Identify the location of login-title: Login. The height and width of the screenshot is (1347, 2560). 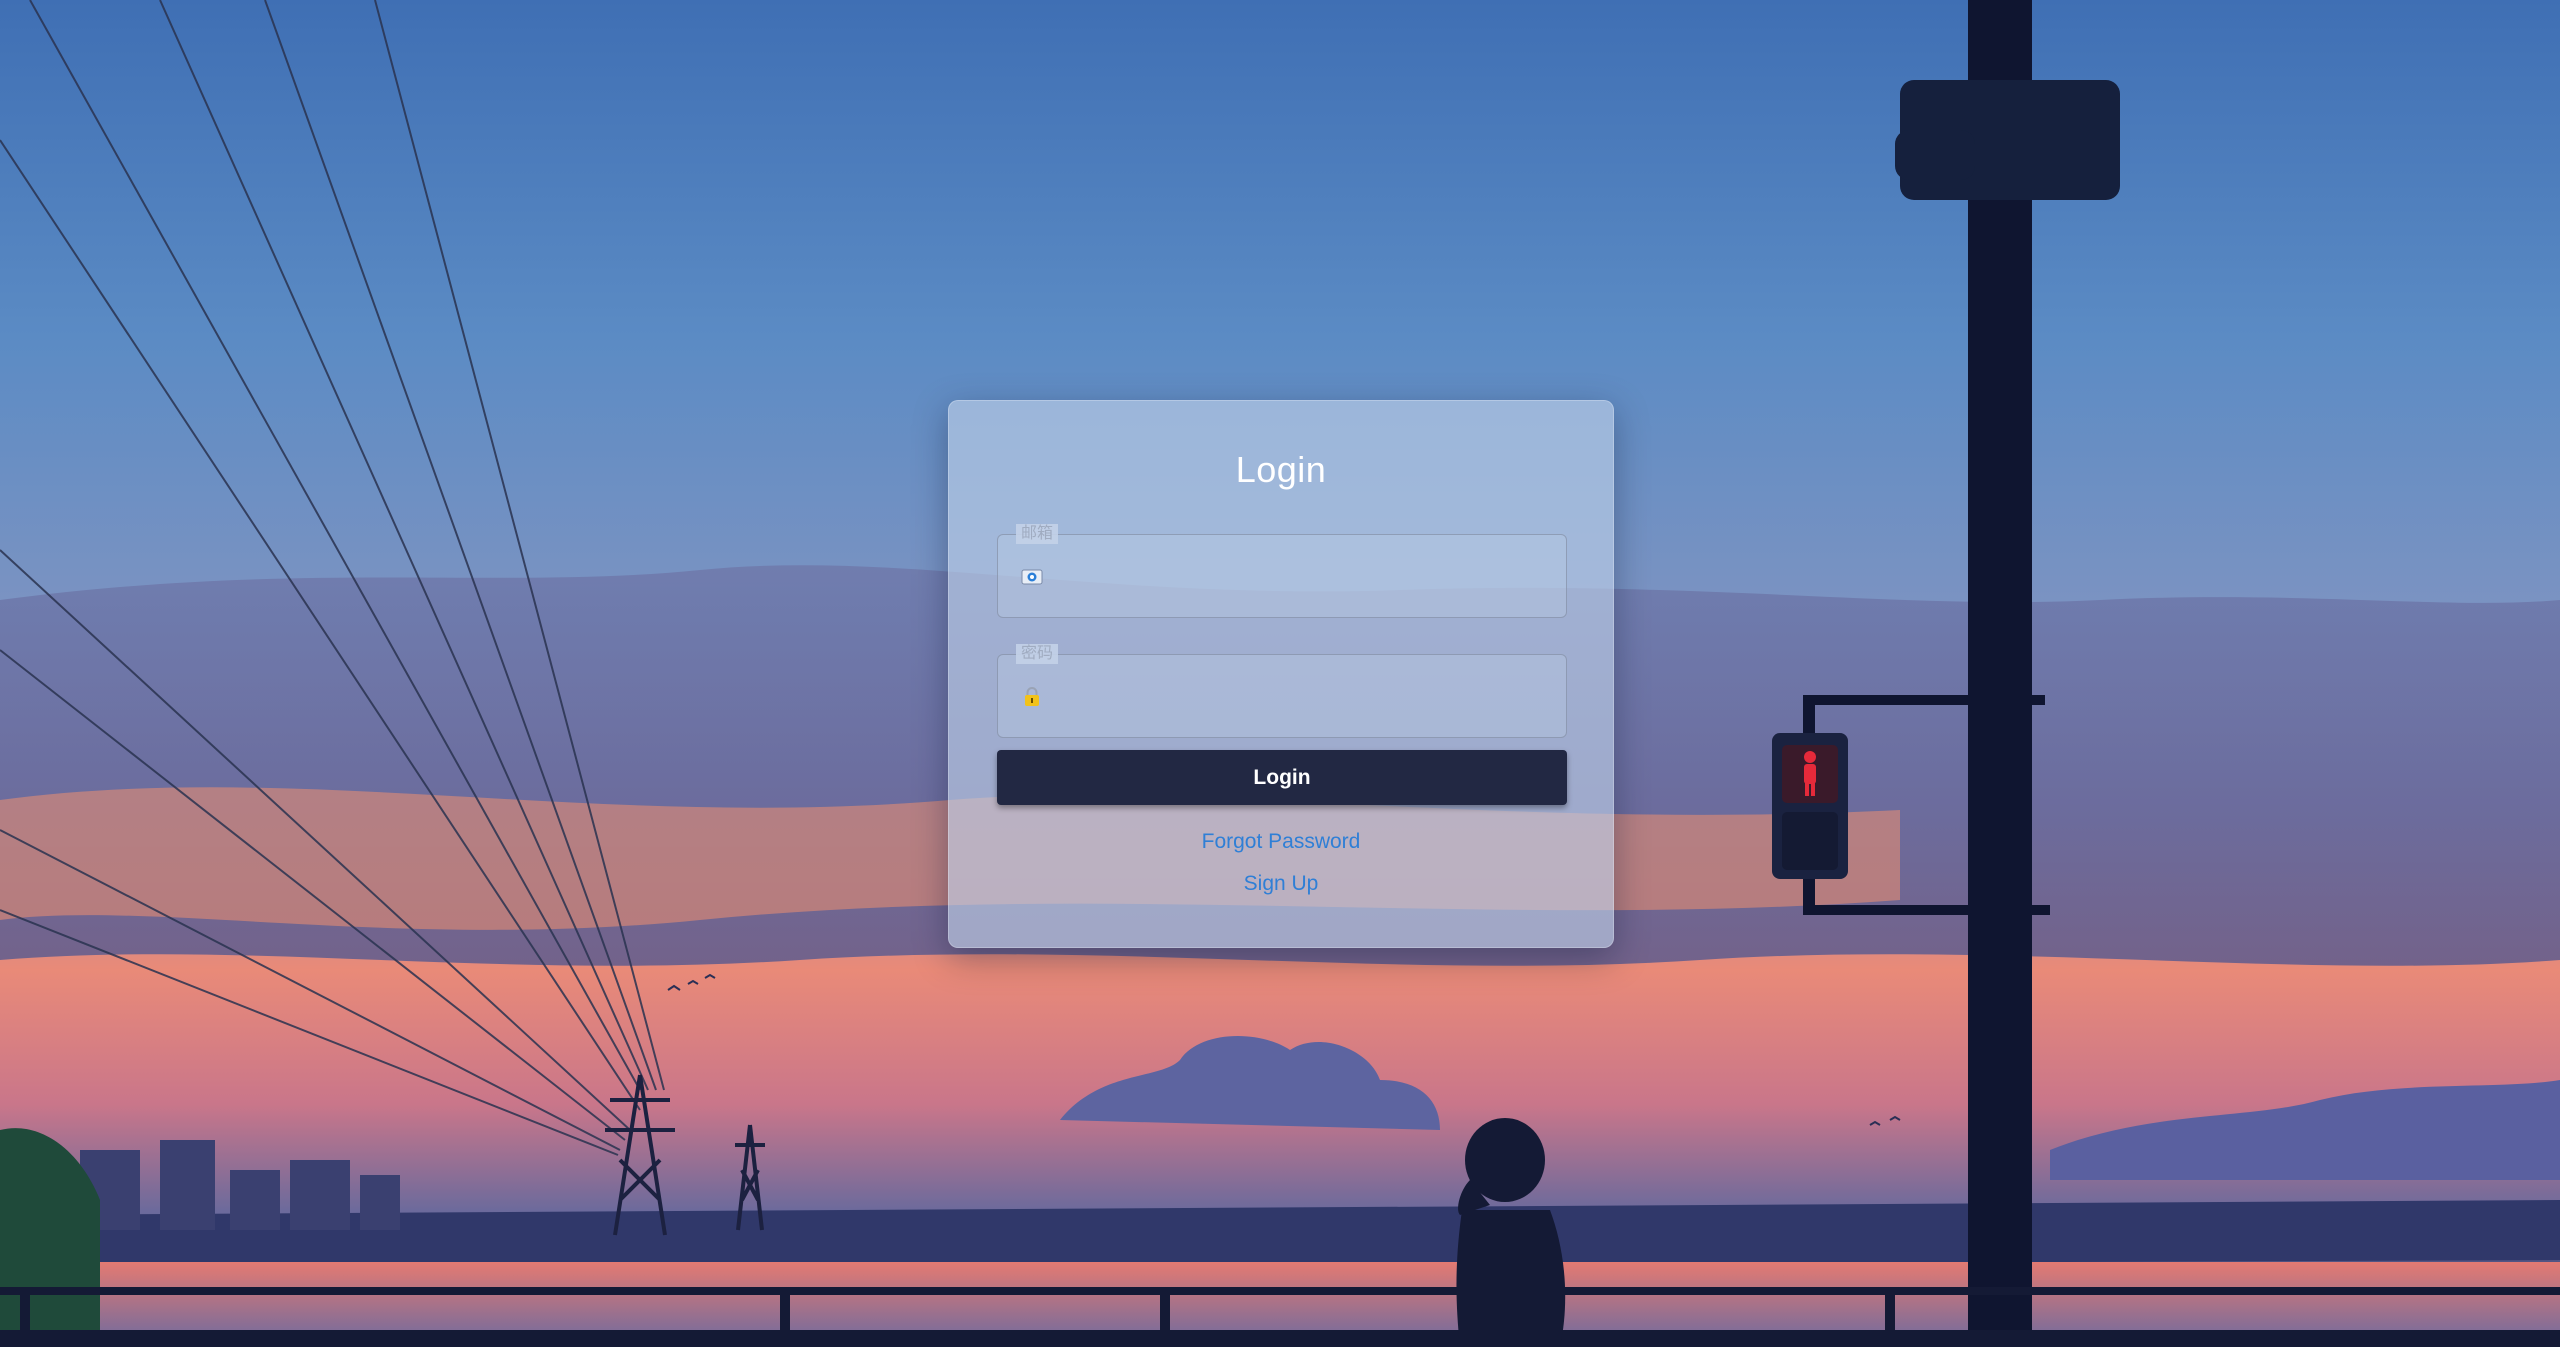
(1281, 469).